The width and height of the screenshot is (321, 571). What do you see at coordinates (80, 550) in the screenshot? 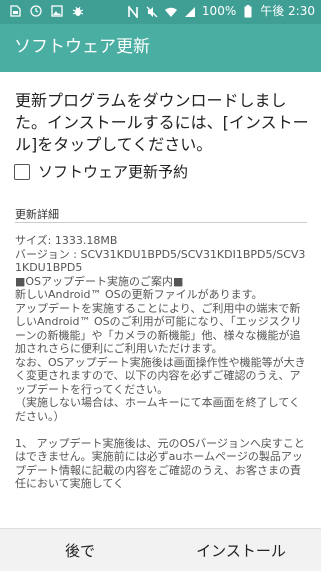
I see `later-button: 後で` at bounding box center [80, 550].